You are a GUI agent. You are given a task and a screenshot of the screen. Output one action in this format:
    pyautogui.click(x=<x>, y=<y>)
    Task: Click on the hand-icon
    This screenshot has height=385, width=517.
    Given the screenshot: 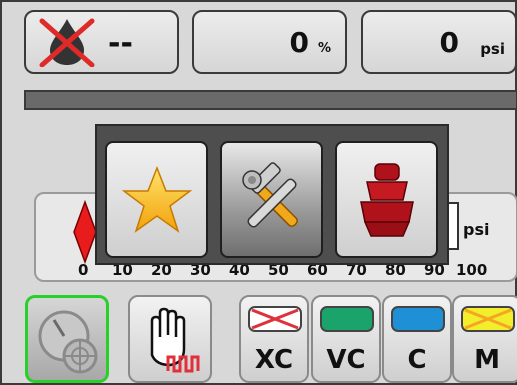 What is the action you would take?
    pyautogui.click(x=171, y=343)
    